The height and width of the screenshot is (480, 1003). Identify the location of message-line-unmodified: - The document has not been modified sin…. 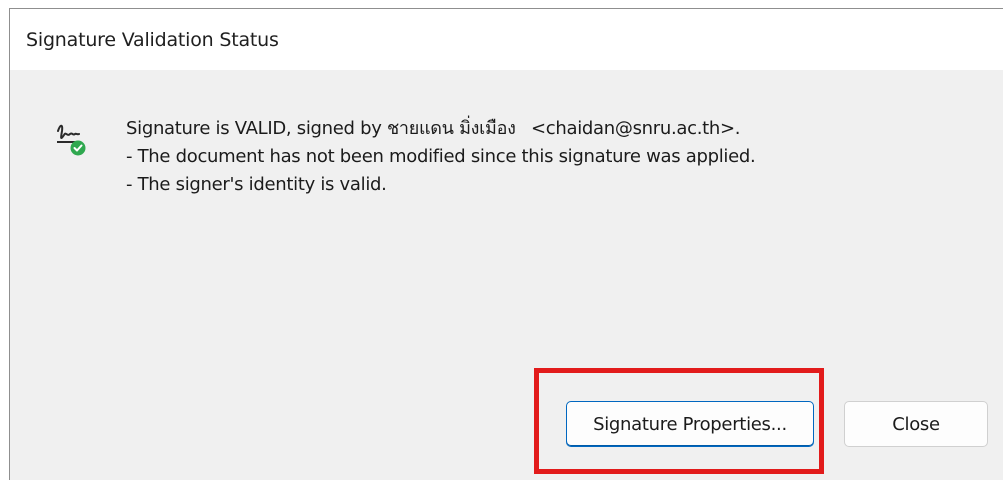
(441, 156).